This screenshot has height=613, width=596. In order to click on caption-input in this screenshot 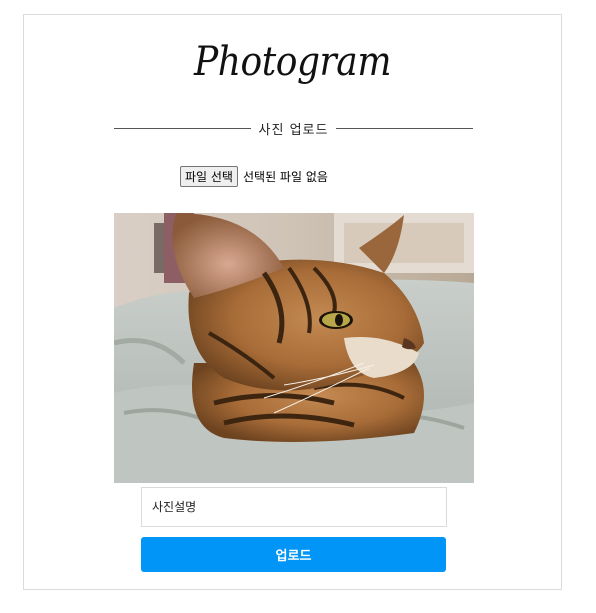, I will do `click(294, 507)`.